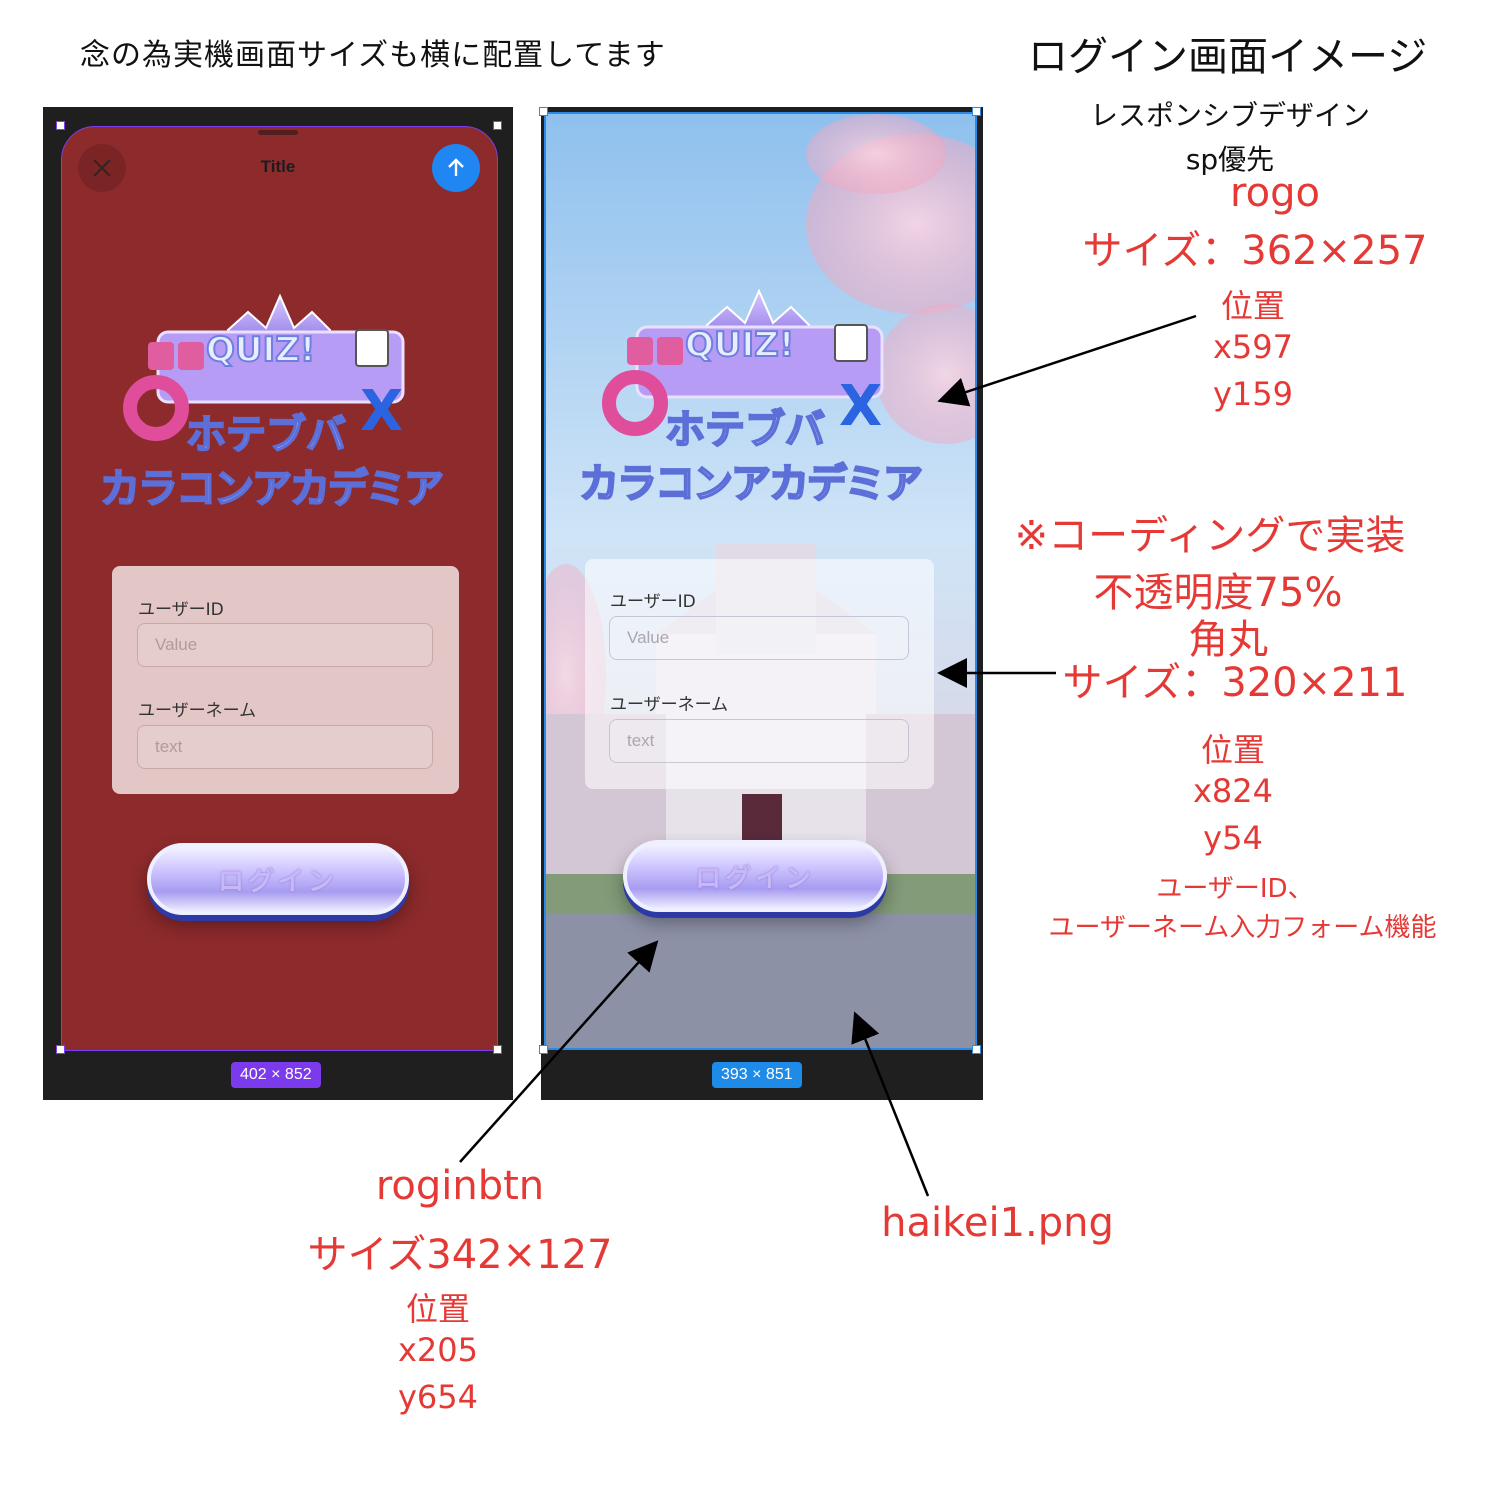 The width and height of the screenshot is (1500, 1500). I want to click on btn-size: サイズ342×127, so click(460, 1255).